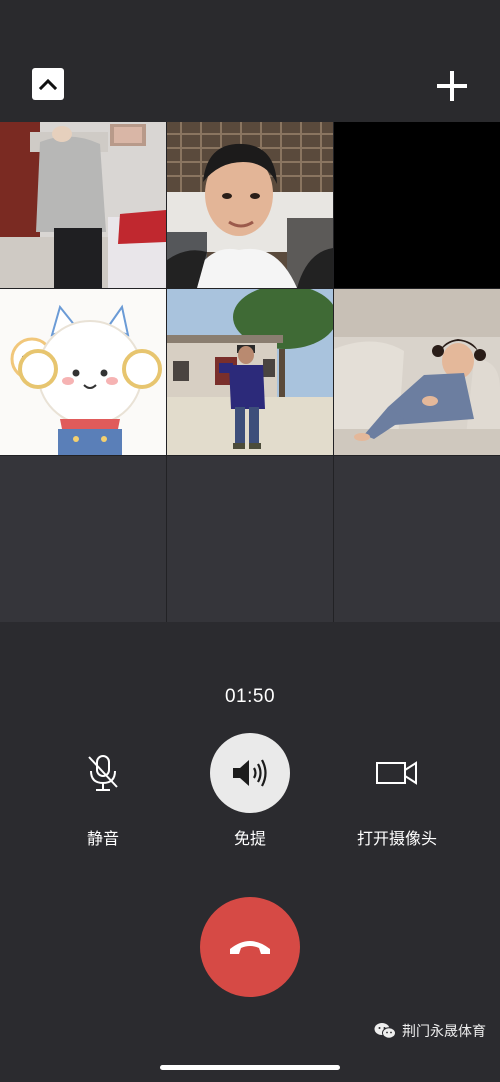  I want to click on hang-up-button, so click(250, 947).